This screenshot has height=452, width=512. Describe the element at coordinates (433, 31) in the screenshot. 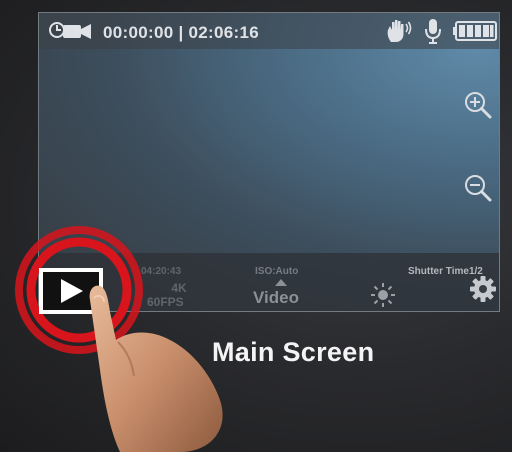

I see `microphone-icon` at that location.